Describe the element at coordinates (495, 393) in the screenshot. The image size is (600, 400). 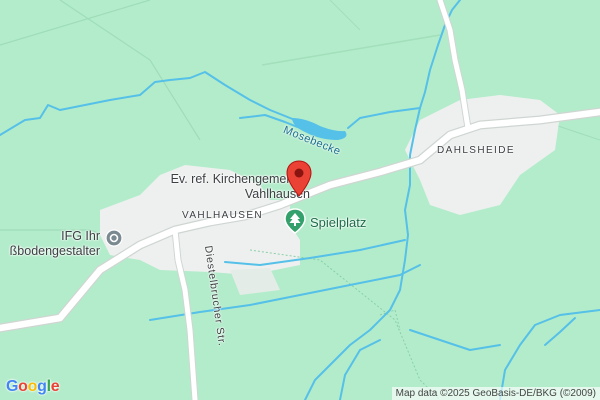
I see `map-attribution: Map data ©2025 GeoBasis-DE/BKG (©2009)` at that location.